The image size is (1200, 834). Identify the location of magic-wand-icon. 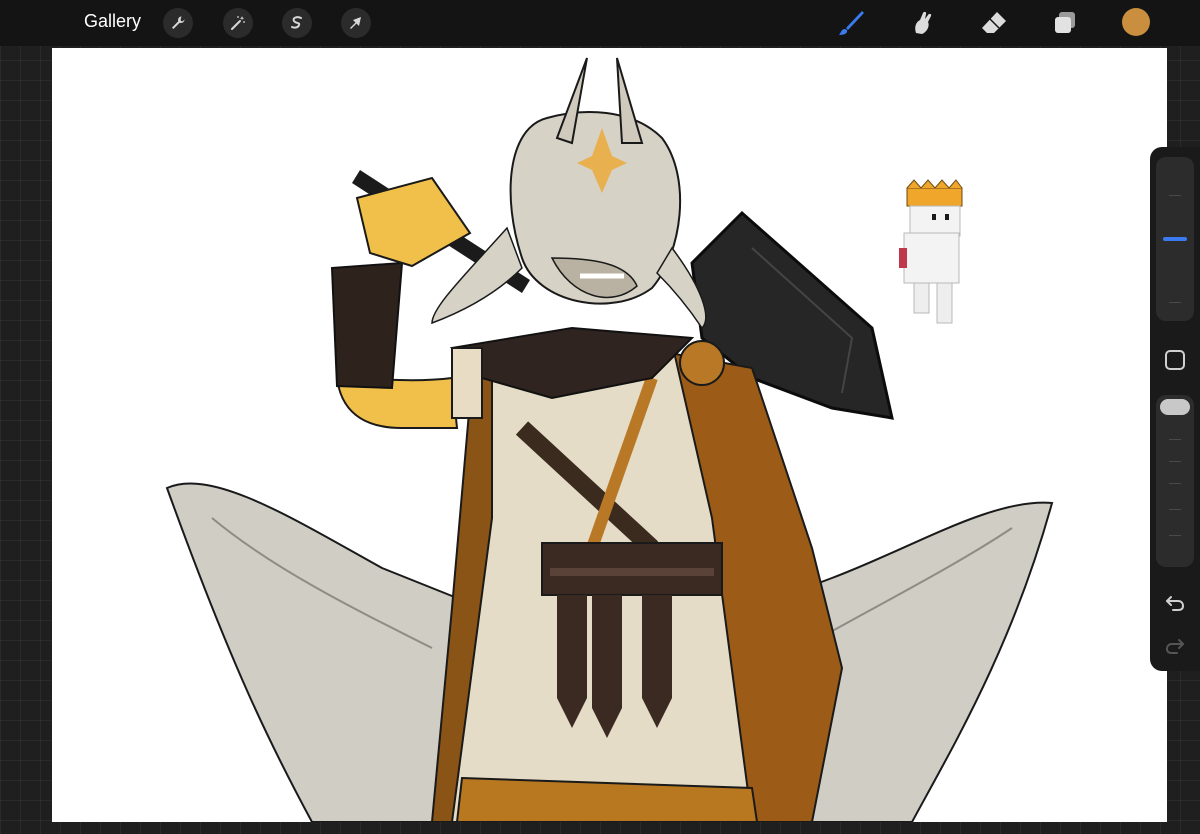
(238, 23).